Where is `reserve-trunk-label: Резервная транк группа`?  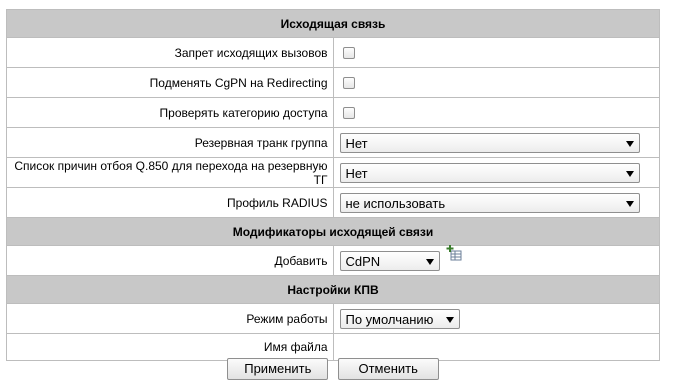 reserve-trunk-label: Резервная транк группа is located at coordinates (170, 142).